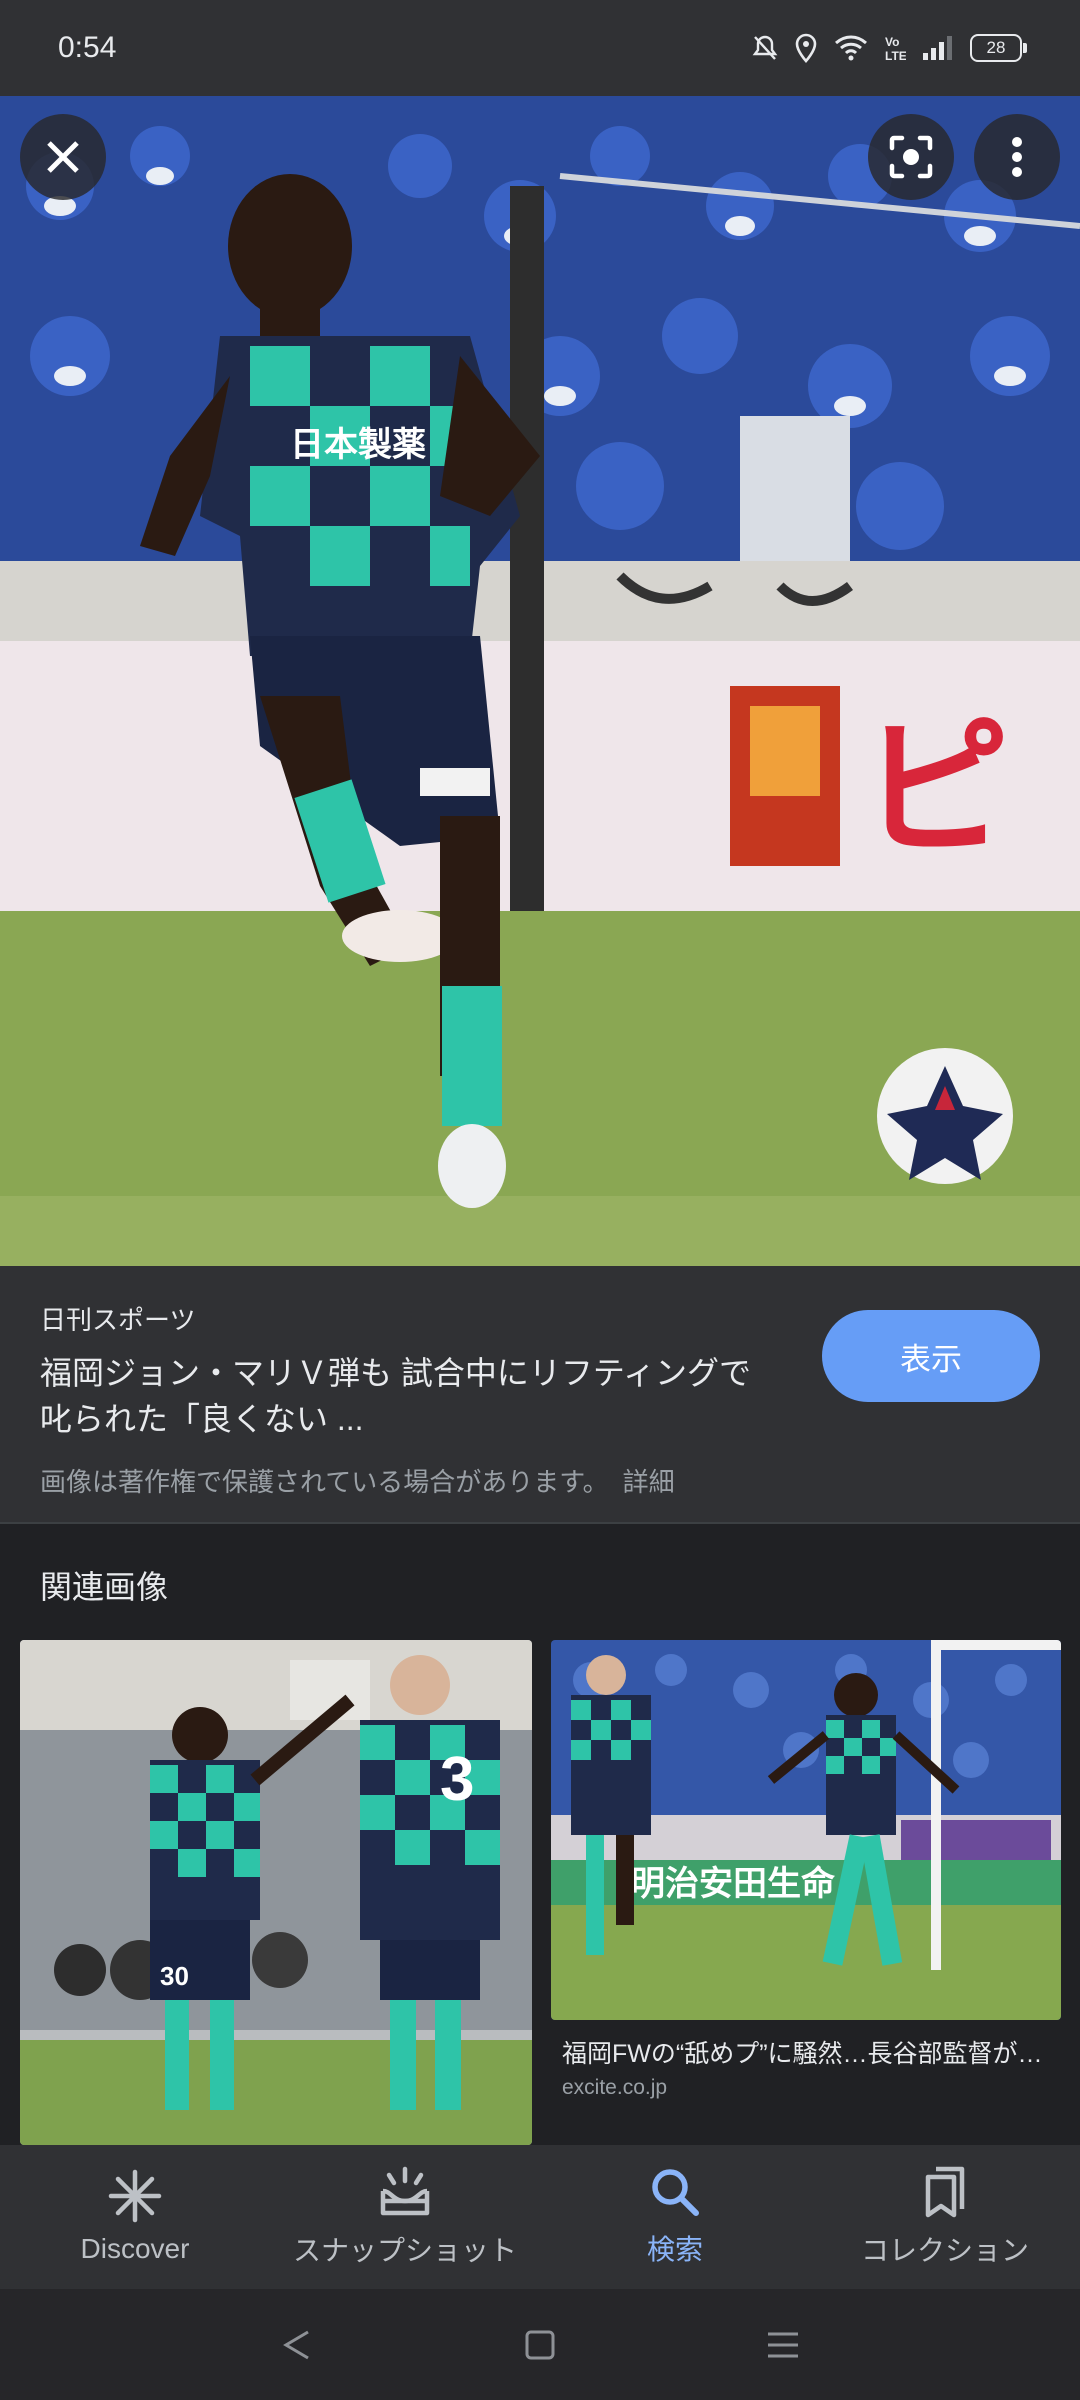  Describe the element at coordinates (358, 445) in the screenshot. I see `svg-text: 日本製薬` at that location.